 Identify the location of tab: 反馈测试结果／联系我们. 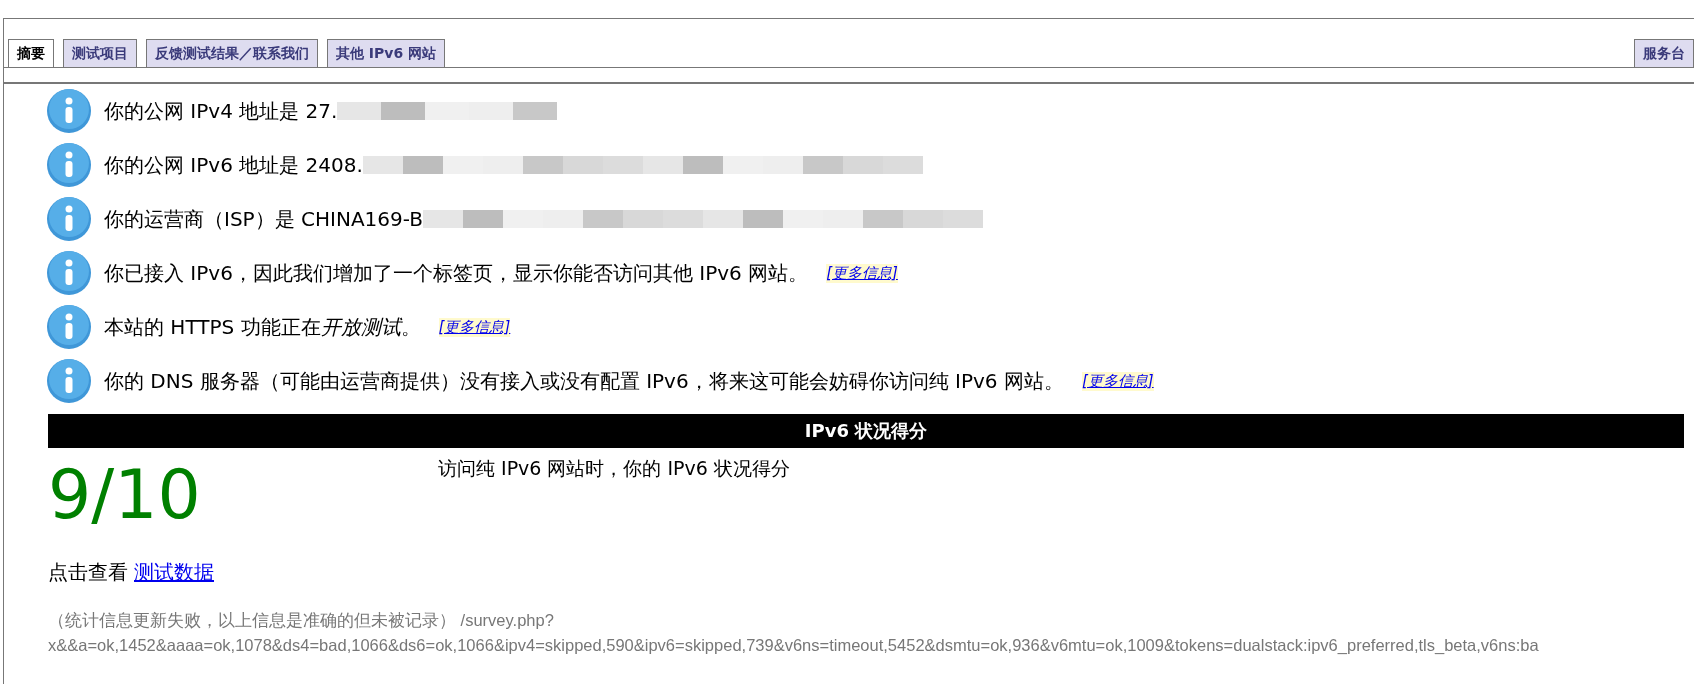
(232, 53).